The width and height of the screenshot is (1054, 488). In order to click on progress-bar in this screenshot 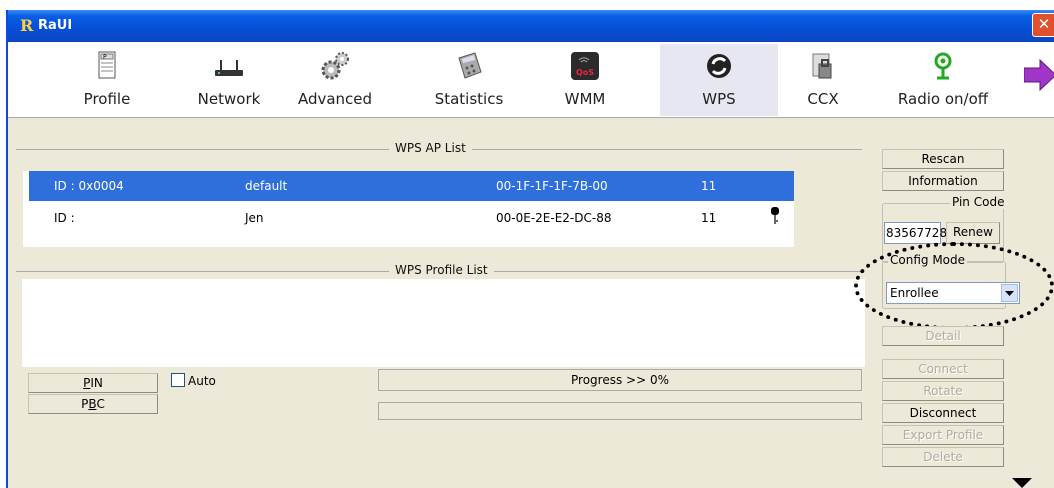, I will do `click(620, 411)`.